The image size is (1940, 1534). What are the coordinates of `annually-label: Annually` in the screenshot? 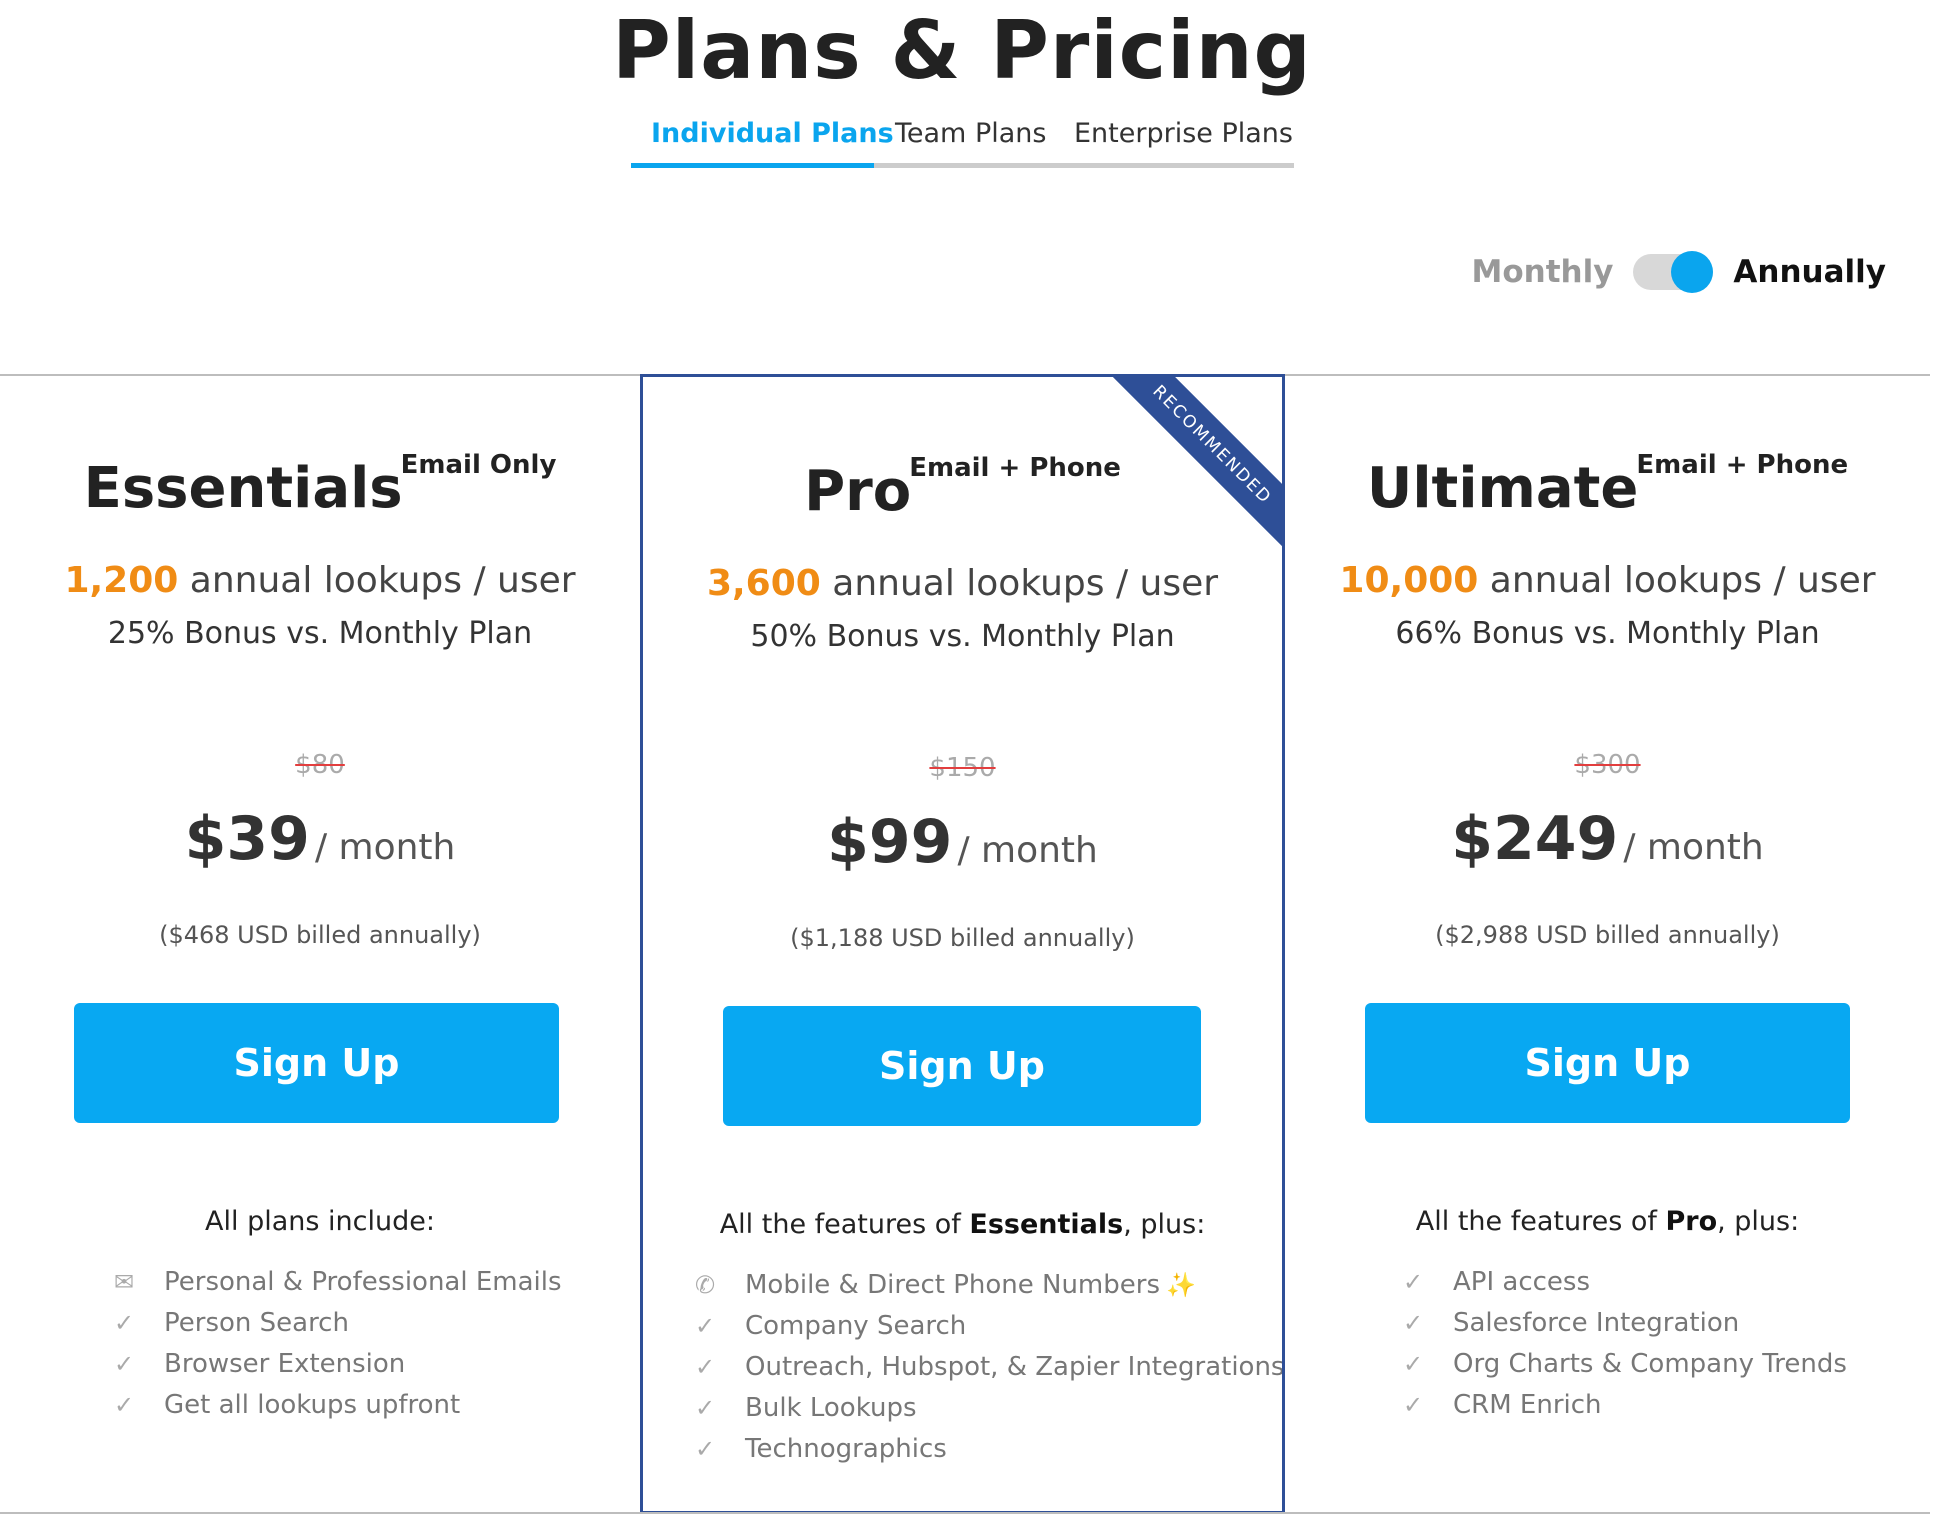 It's located at (1809, 272).